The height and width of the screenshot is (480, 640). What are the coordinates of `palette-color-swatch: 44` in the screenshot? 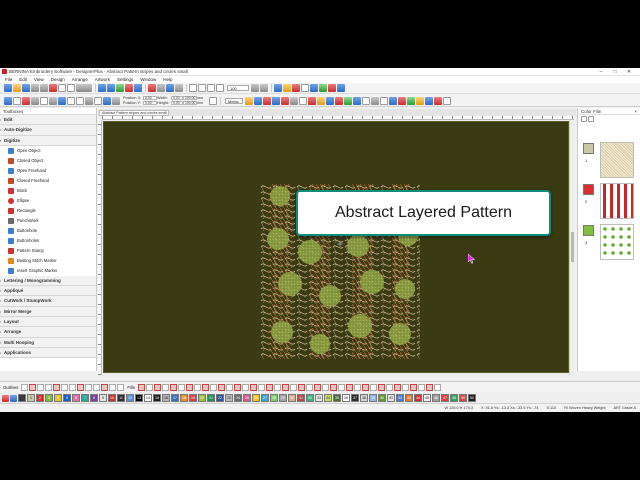 It's located at (418, 398).